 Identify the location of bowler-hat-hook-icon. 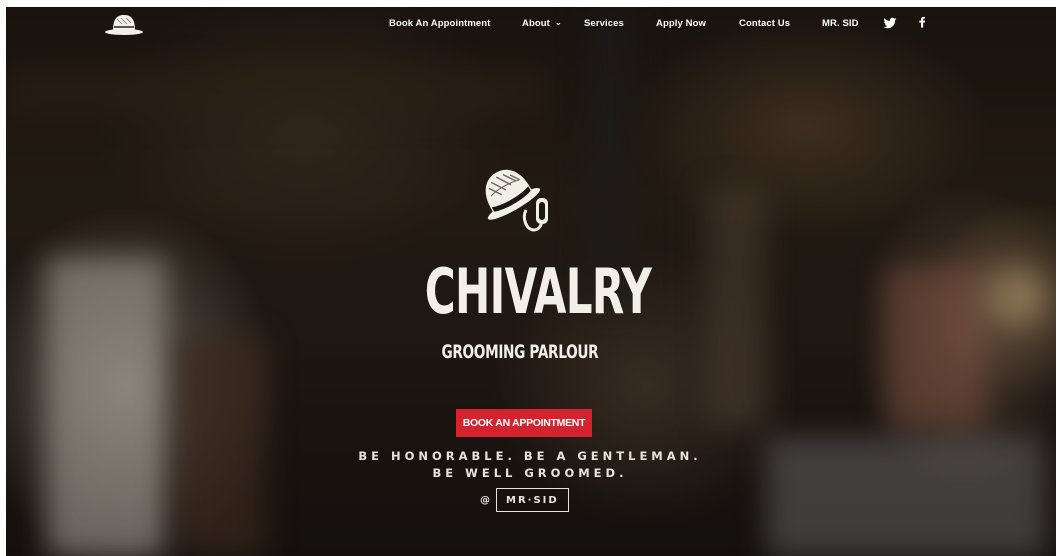
(516, 200).